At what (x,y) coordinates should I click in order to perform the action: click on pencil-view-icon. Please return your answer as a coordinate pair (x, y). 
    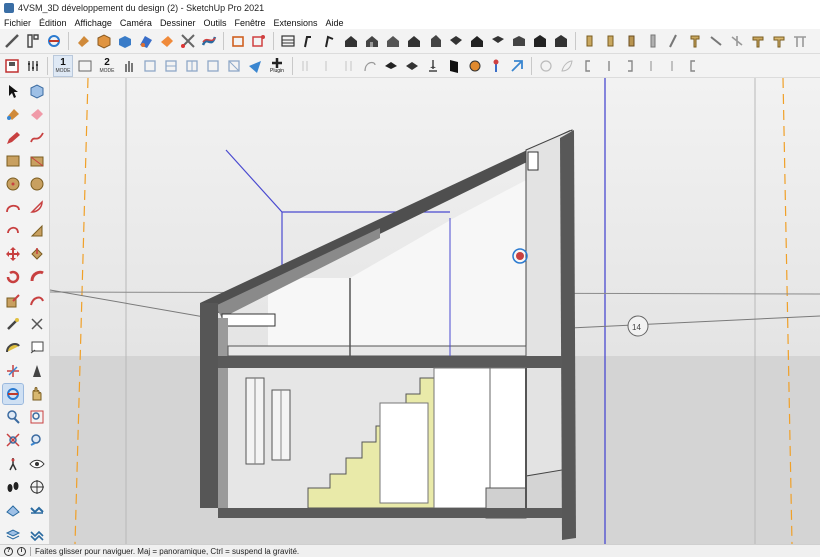
    Looking at the image, I should click on (309, 41).